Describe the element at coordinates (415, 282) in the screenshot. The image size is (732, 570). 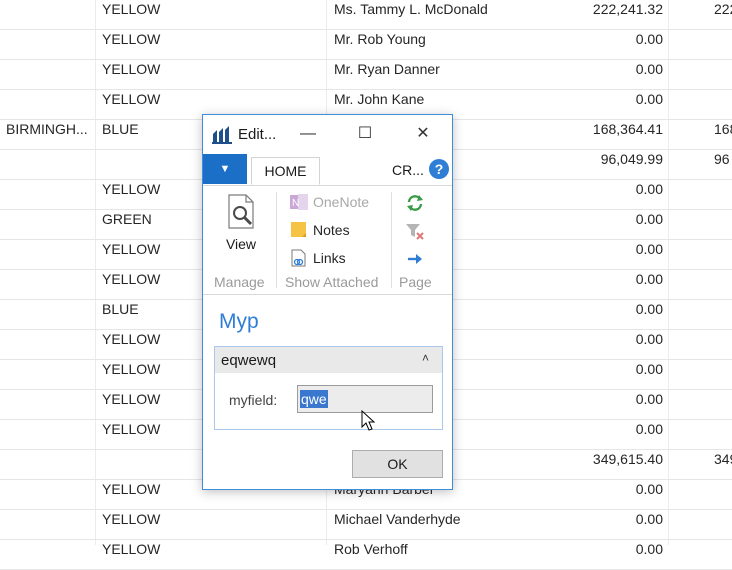
I see `page-group-label: Page` at that location.